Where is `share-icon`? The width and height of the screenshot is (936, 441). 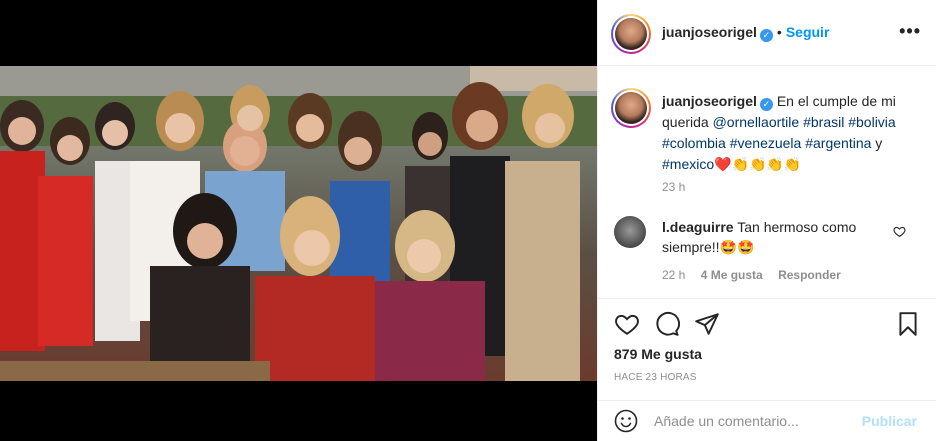 share-icon is located at coordinates (707, 324).